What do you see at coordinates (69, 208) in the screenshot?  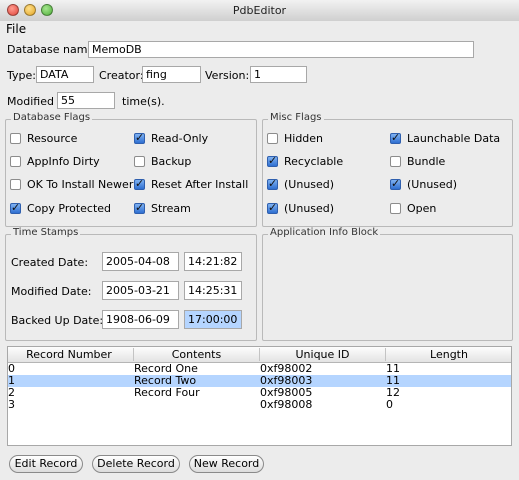 I see `checkbox-label: Copy Protected` at bounding box center [69, 208].